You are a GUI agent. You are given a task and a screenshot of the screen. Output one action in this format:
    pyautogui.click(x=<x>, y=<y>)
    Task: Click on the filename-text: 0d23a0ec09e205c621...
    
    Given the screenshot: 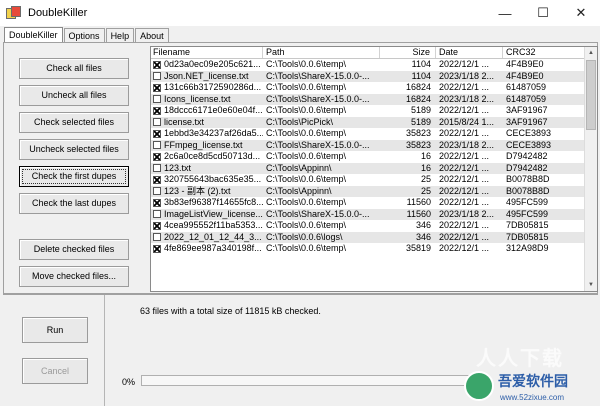 What is the action you would take?
    pyautogui.click(x=212, y=64)
    